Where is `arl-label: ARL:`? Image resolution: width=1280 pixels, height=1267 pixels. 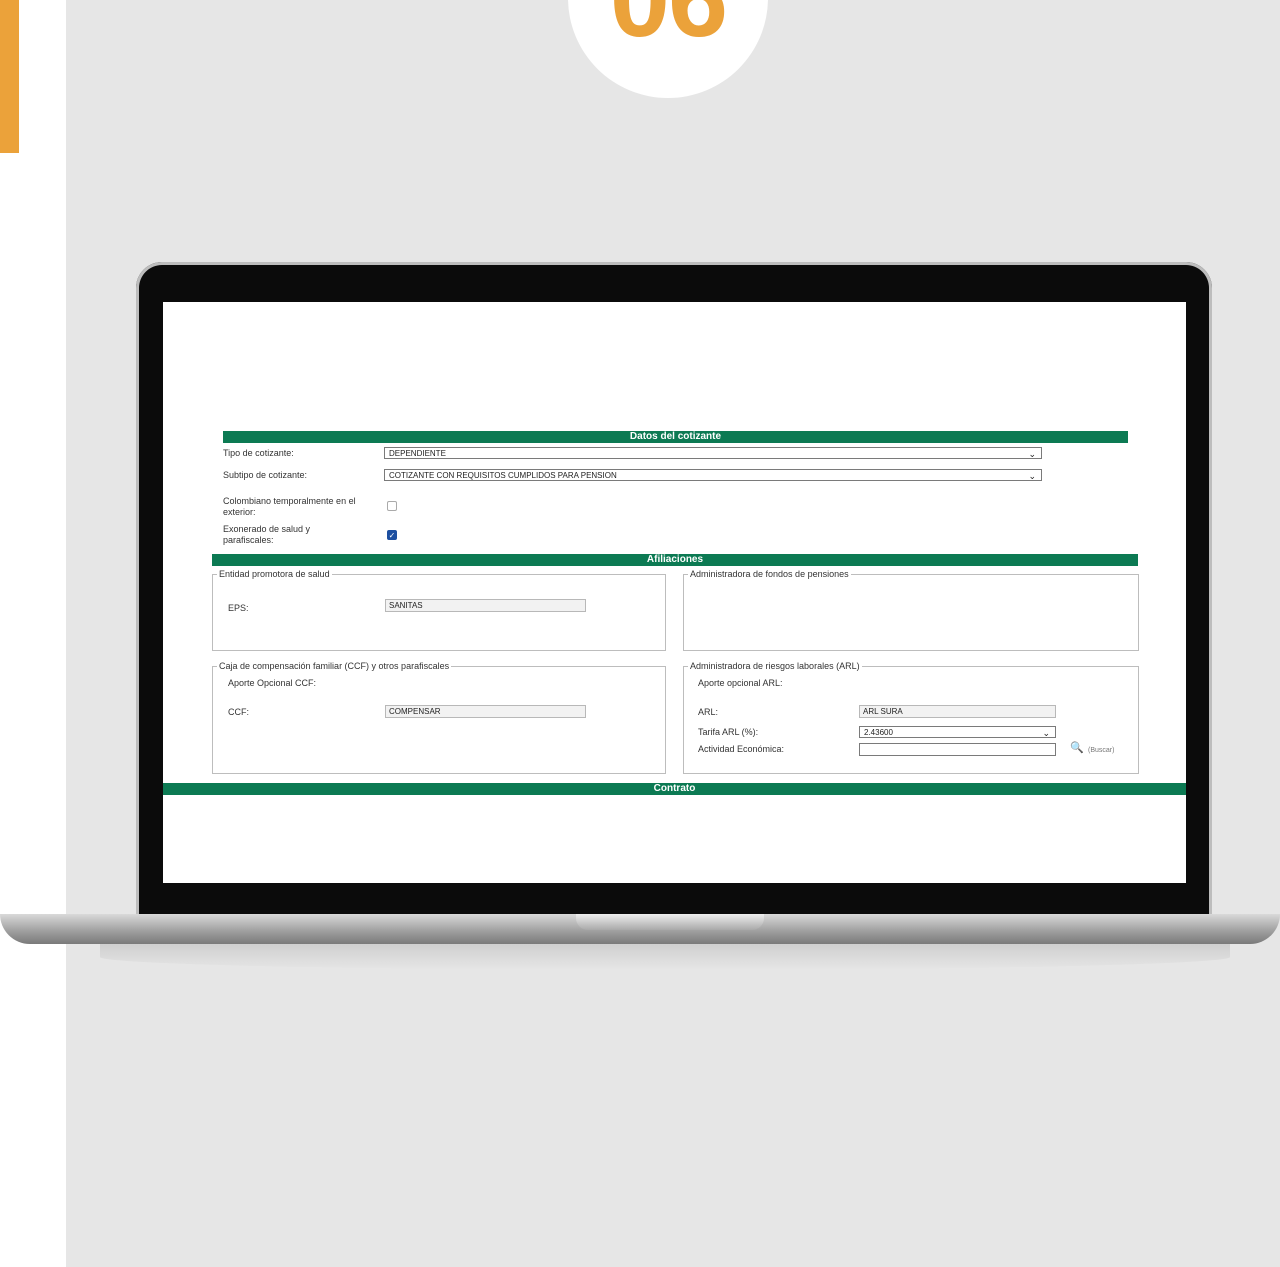 arl-label: ARL: is located at coordinates (708, 712).